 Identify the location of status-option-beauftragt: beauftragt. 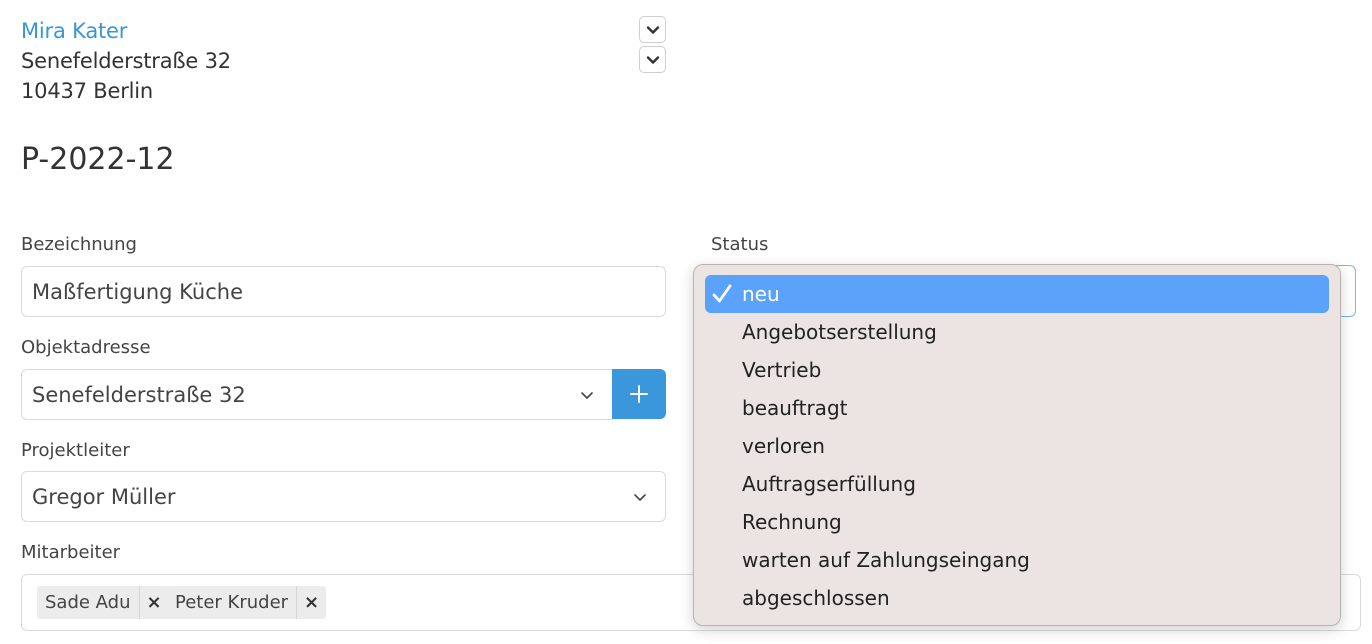
(1017, 408).